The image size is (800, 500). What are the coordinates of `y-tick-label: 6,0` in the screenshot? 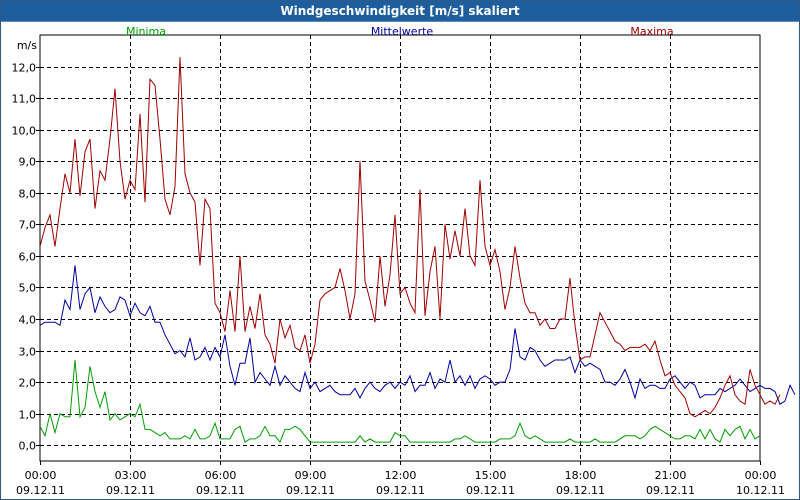 It's located at (28, 257).